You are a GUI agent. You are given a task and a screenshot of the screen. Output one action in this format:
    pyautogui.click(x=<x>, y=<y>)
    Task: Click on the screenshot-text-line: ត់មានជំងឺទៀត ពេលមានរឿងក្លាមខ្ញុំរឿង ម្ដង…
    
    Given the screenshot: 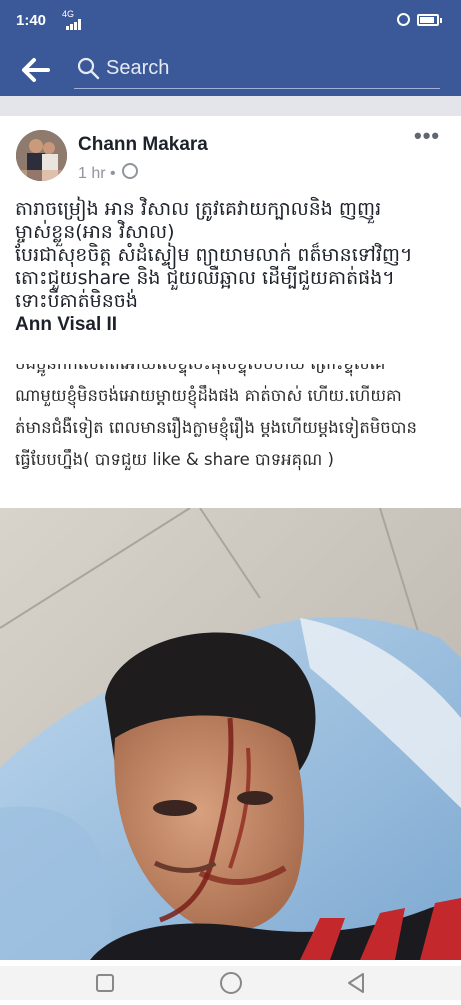 What is the action you would take?
    pyautogui.click(x=216, y=427)
    